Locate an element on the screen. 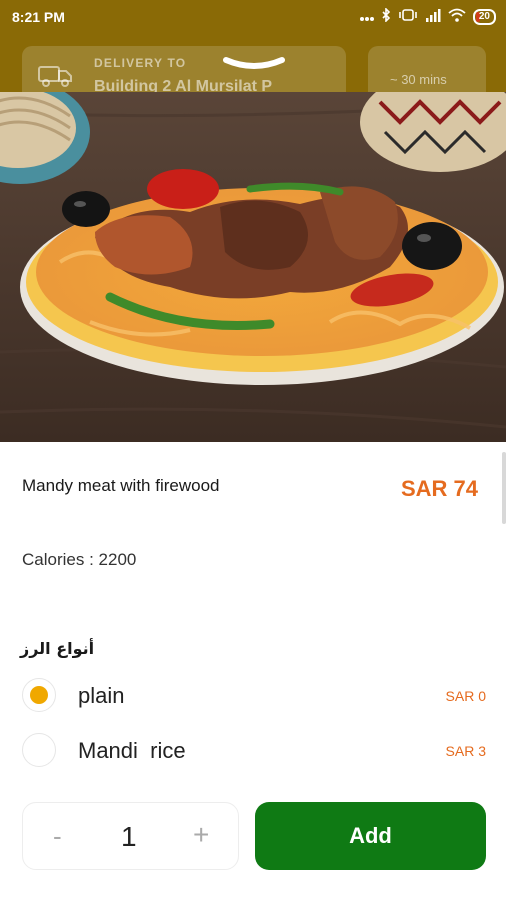 Image resolution: width=506 pixels, height=900 pixels. option-name: plain is located at coordinates (101, 695).